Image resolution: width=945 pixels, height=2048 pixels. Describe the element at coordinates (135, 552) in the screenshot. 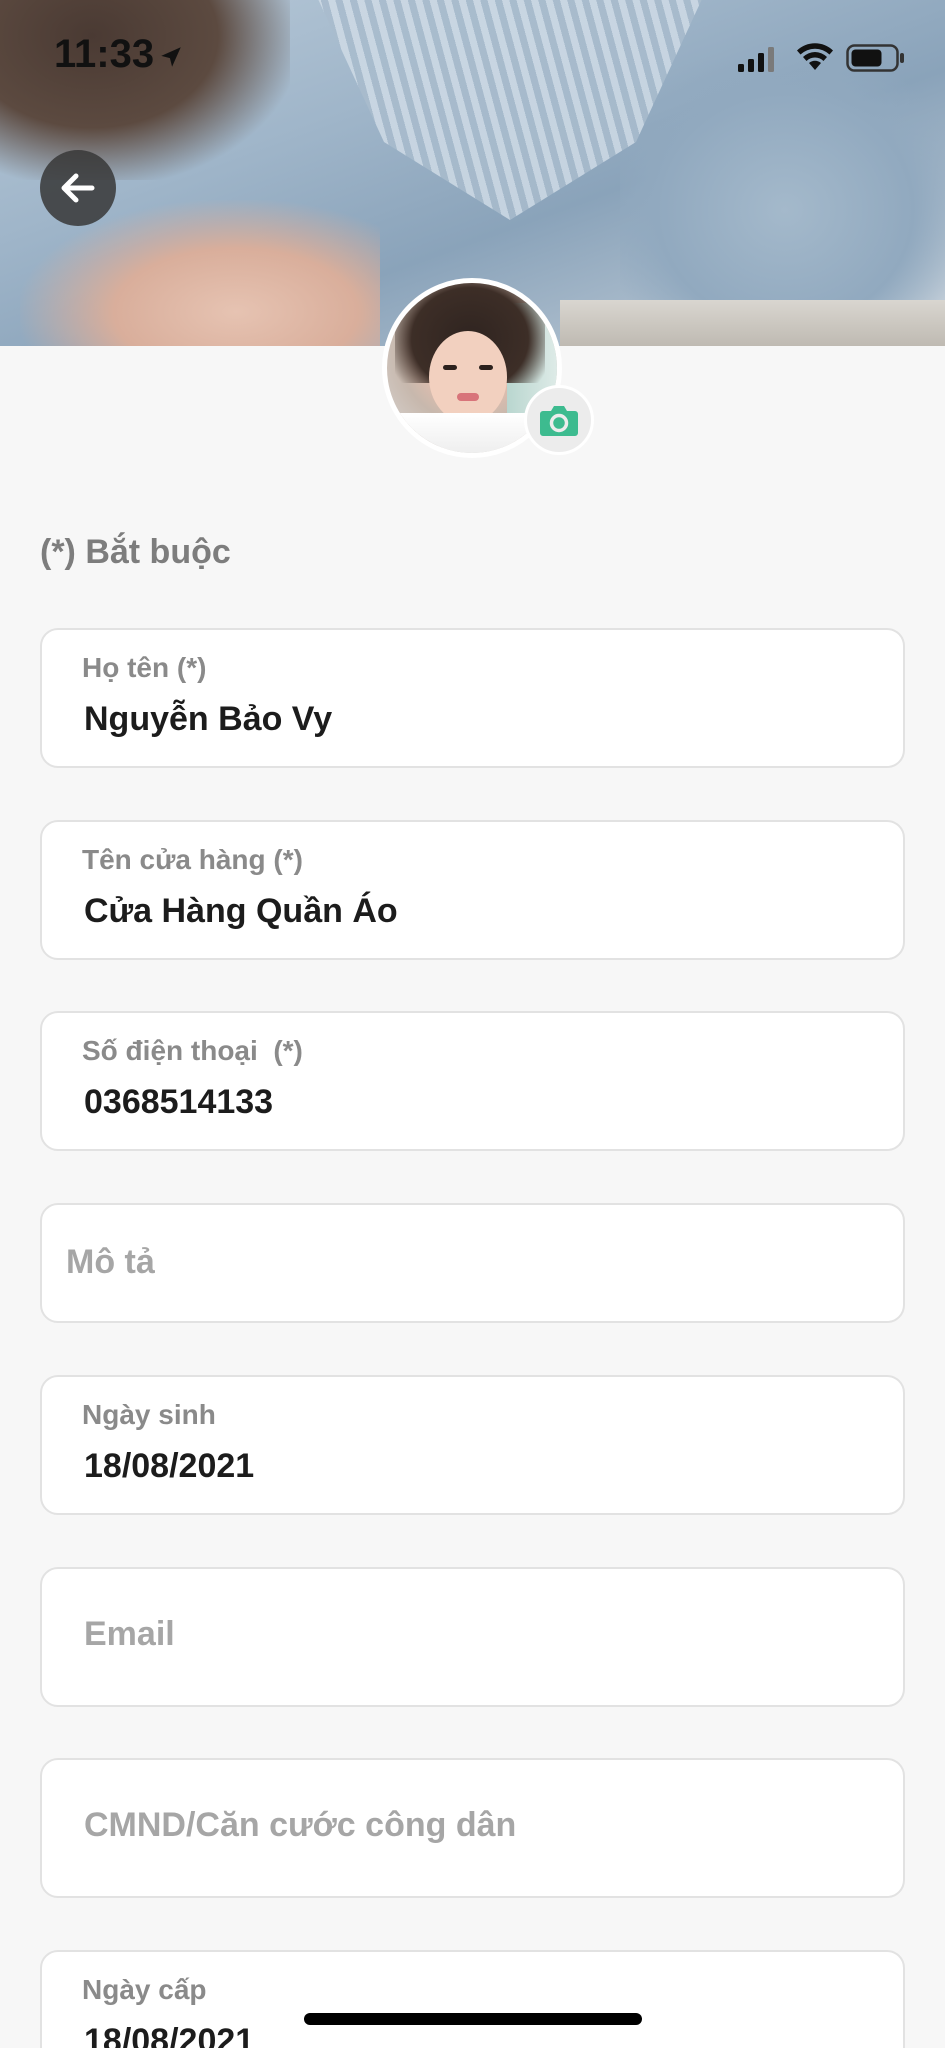

I see `required-note: (*) Bắt buộc` at that location.